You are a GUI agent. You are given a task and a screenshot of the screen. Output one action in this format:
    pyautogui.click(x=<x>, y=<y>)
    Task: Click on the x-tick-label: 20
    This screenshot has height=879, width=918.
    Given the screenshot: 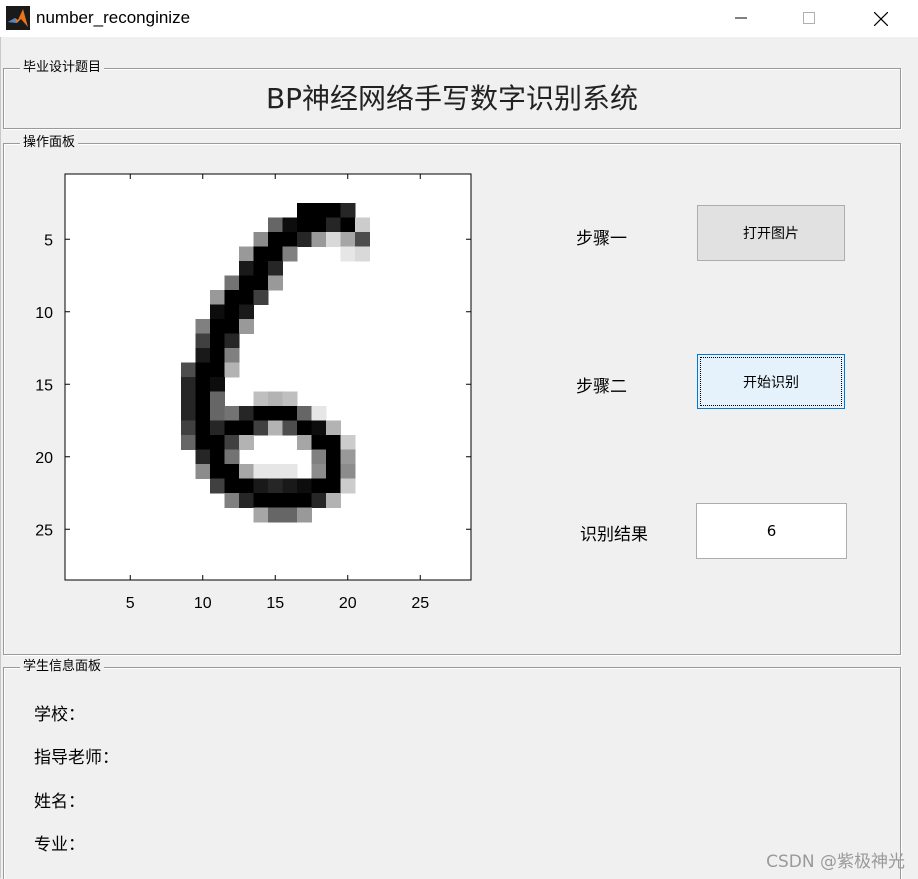 What is the action you would take?
    pyautogui.click(x=348, y=603)
    